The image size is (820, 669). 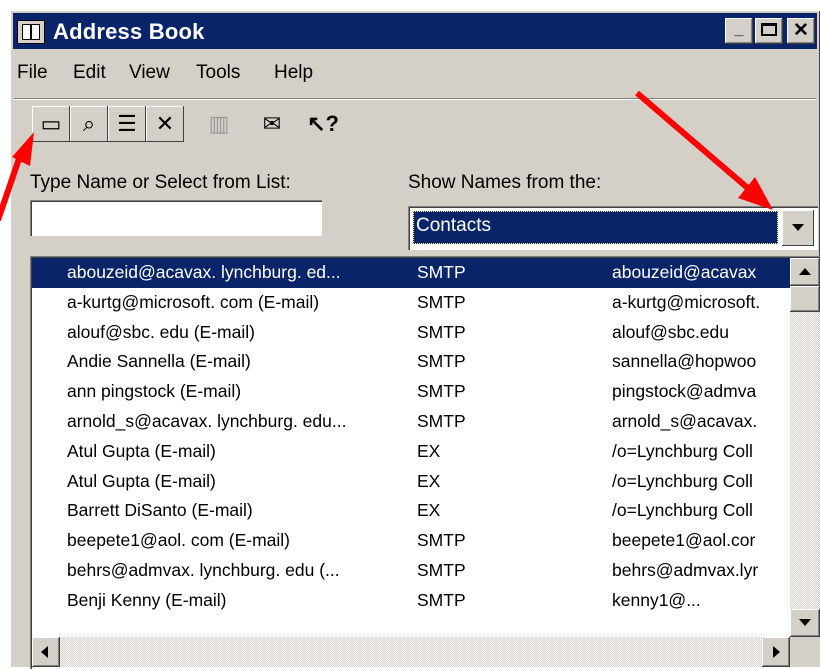 I want to click on show-names-label: Show Names from the:, so click(x=505, y=182).